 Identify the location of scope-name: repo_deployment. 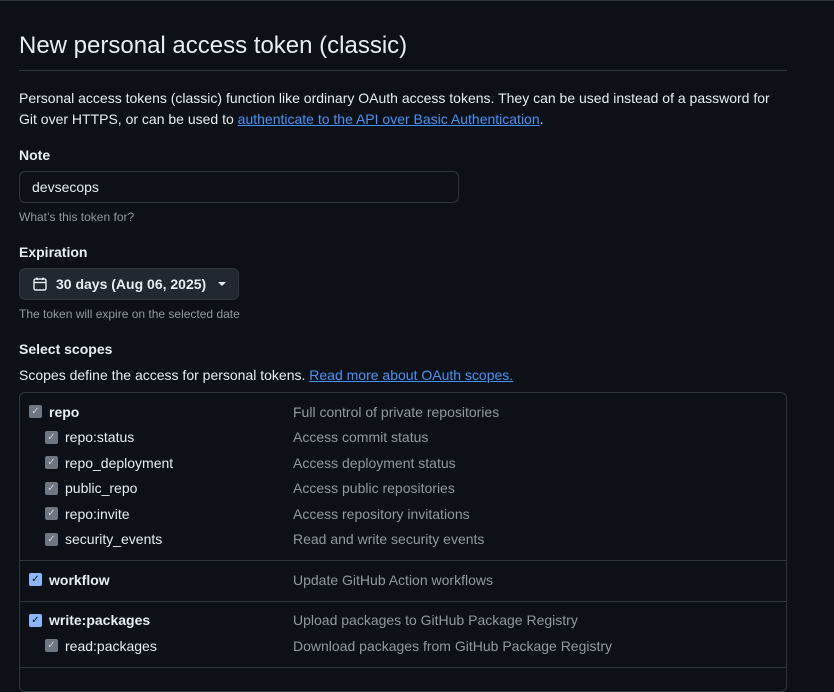
(119, 462).